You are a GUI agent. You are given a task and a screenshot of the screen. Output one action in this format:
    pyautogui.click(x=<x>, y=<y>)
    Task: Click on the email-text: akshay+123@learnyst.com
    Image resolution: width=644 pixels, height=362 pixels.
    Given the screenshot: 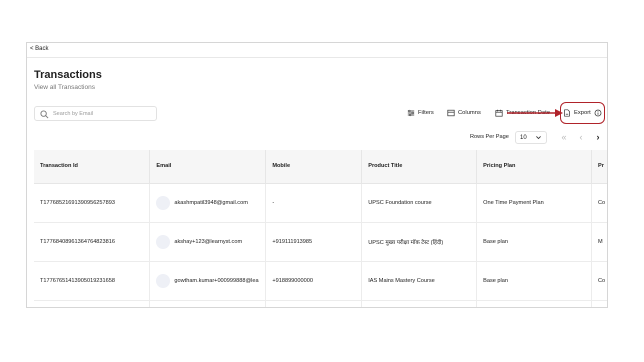 What is the action you would take?
    pyautogui.click(x=208, y=241)
    